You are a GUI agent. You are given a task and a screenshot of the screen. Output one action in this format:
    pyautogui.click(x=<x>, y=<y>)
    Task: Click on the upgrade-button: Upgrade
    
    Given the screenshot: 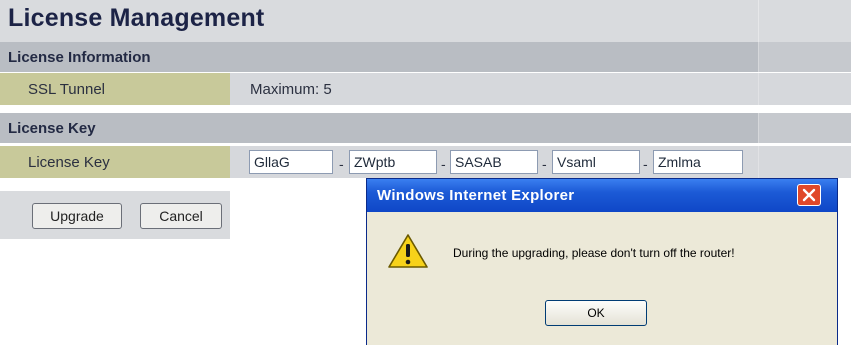 What is the action you would take?
    pyautogui.click(x=77, y=216)
    